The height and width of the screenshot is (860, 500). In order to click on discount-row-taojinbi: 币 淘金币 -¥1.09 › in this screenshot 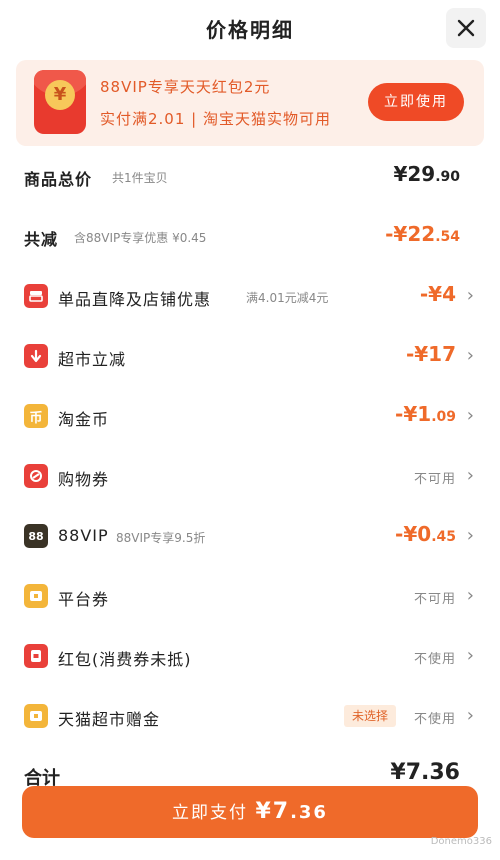, I will do `click(250, 416)`.